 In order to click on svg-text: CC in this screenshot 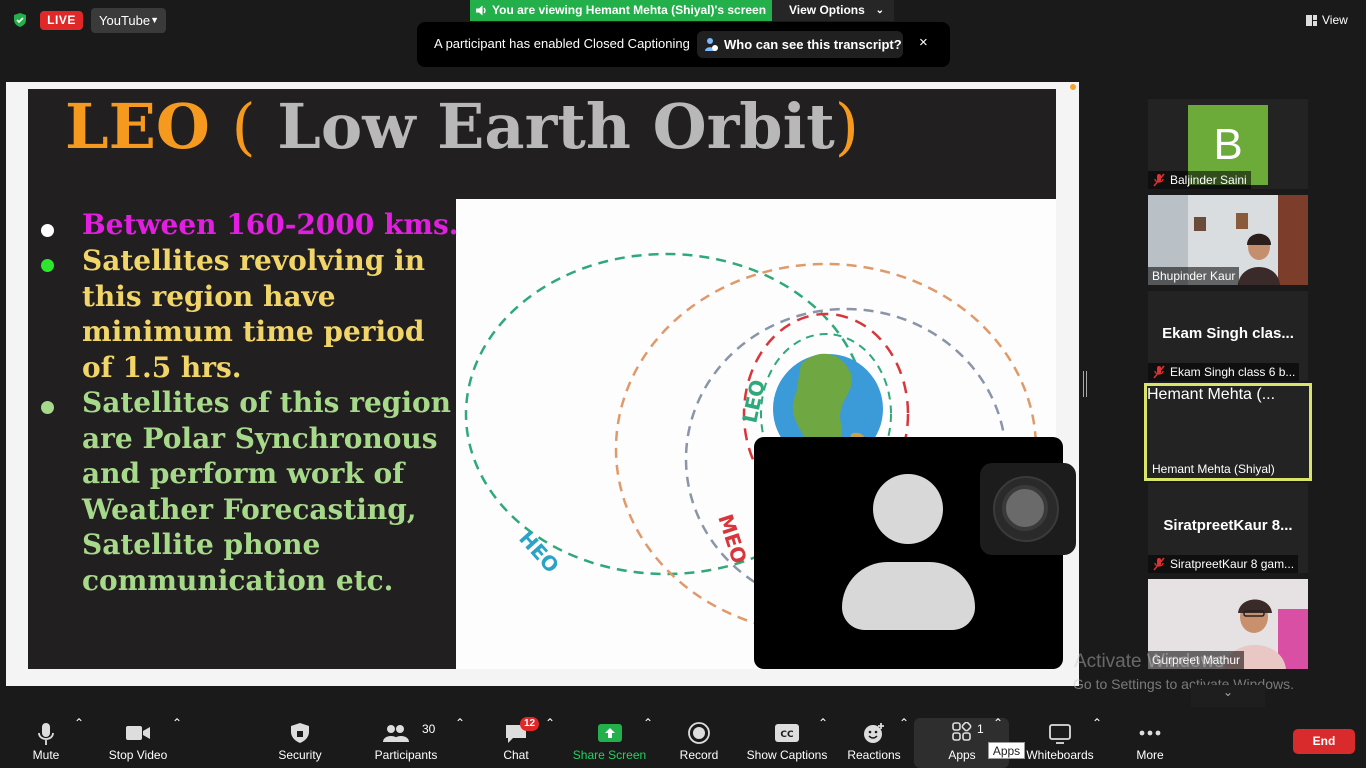, I will do `click(787, 735)`.